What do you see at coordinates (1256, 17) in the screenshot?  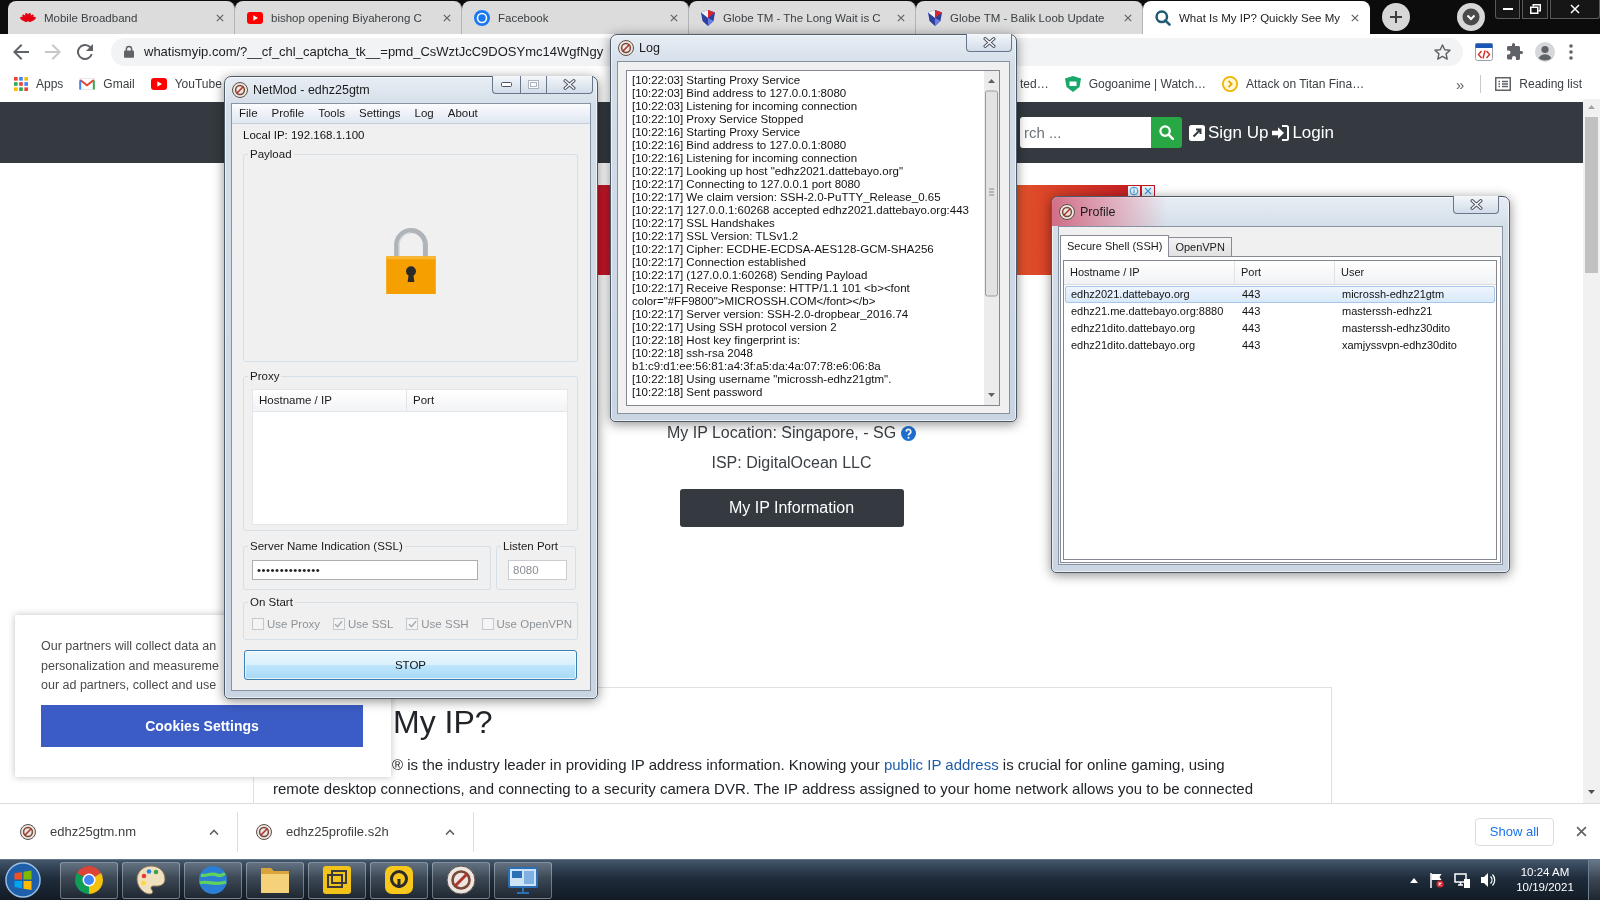 I see `browser-tab: What Is My IP? Quickly See My` at bounding box center [1256, 17].